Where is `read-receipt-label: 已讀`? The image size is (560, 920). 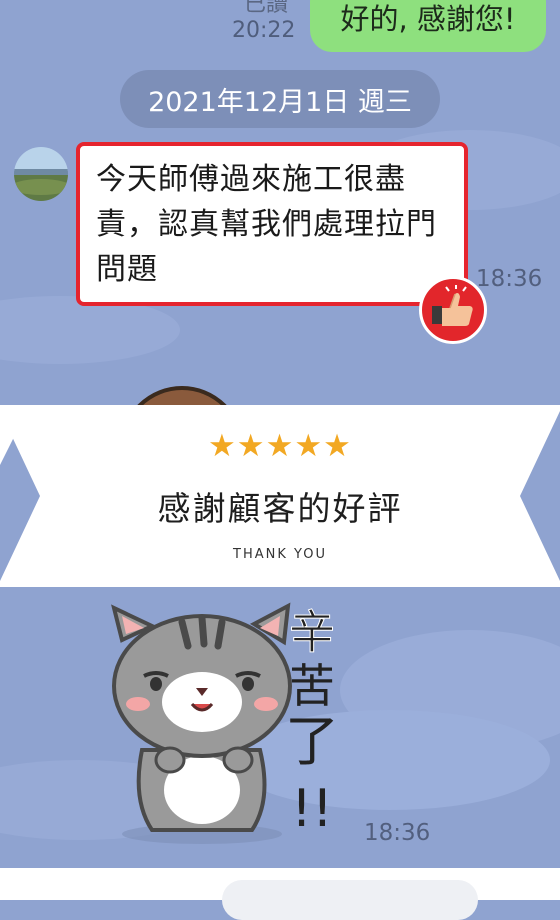
read-receipt-label: 已讀 is located at coordinates (266, 8).